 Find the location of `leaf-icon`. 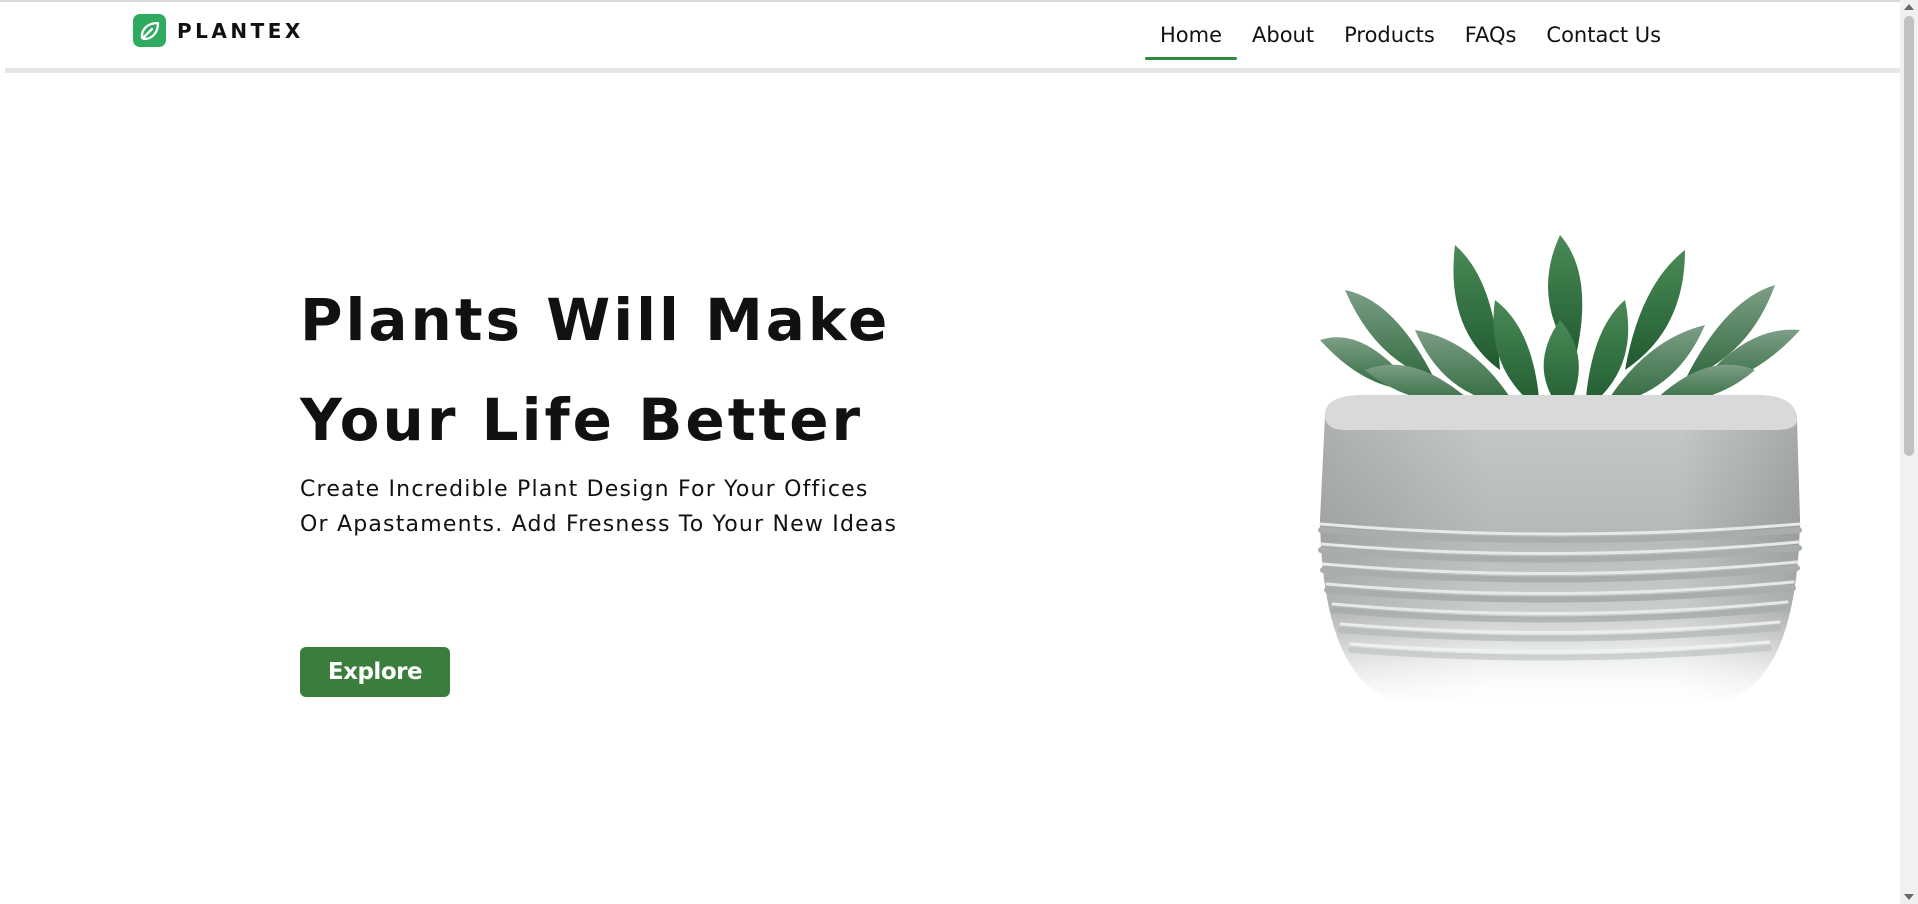

leaf-icon is located at coordinates (149, 30).